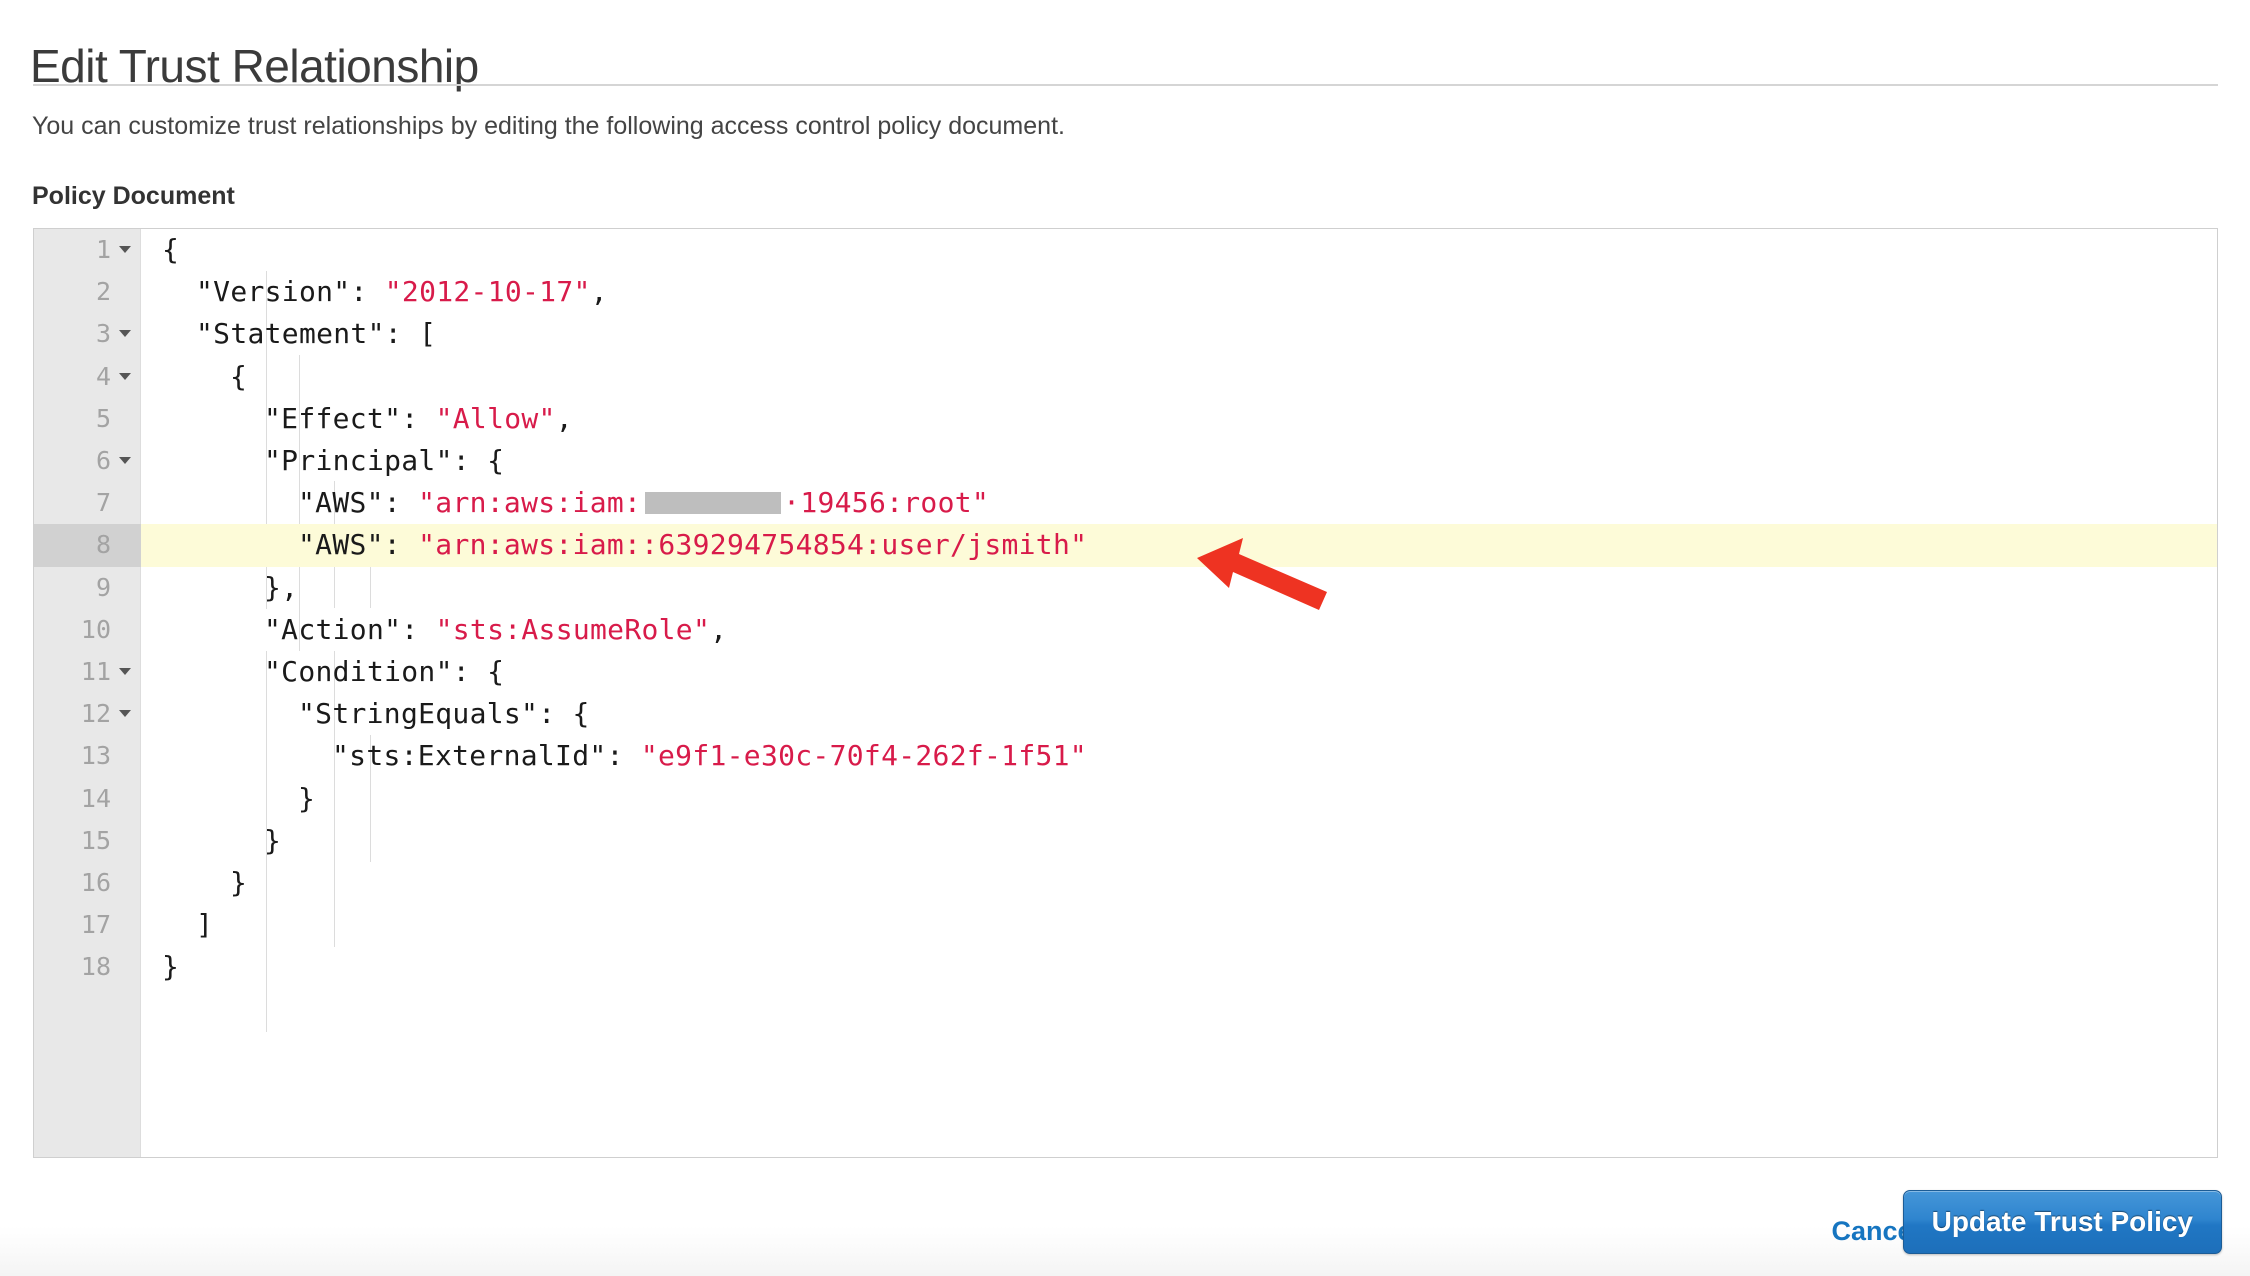  Describe the element at coordinates (713, 503) in the screenshot. I see `redaction-box` at that location.